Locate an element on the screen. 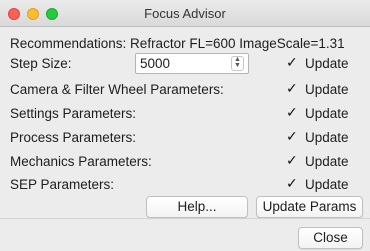 Image resolution: width=370 pixels, height=251 pixels. mechanics-update-label: Update is located at coordinates (327, 161).